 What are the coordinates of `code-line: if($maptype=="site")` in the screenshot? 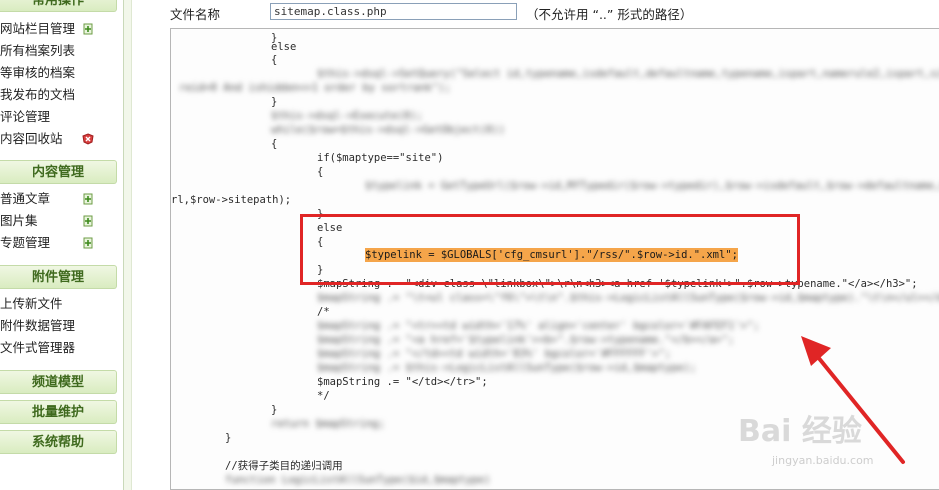 It's located at (380, 158).